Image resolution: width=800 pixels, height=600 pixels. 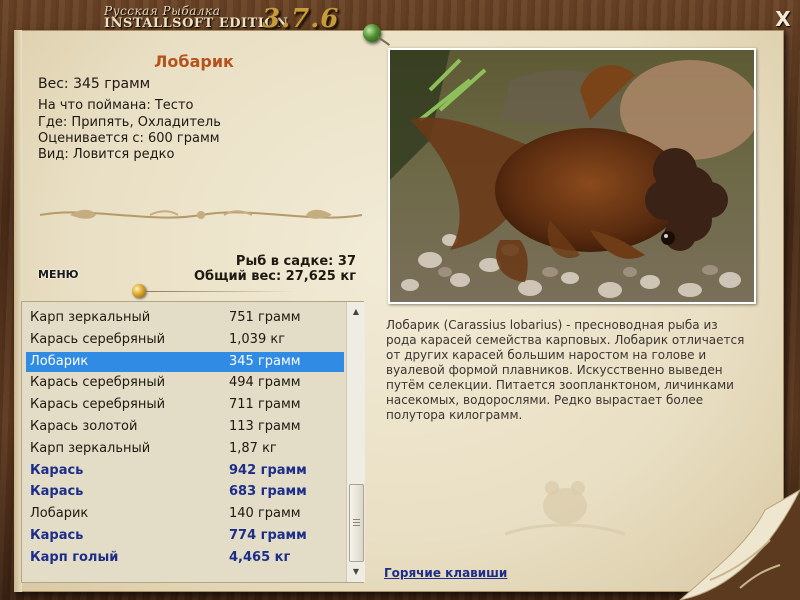 What do you see at coordinates (116, 105) in the screenshot?
I see `fish-bait: На что поймана: Тесто` at bounding box center [116, 105].